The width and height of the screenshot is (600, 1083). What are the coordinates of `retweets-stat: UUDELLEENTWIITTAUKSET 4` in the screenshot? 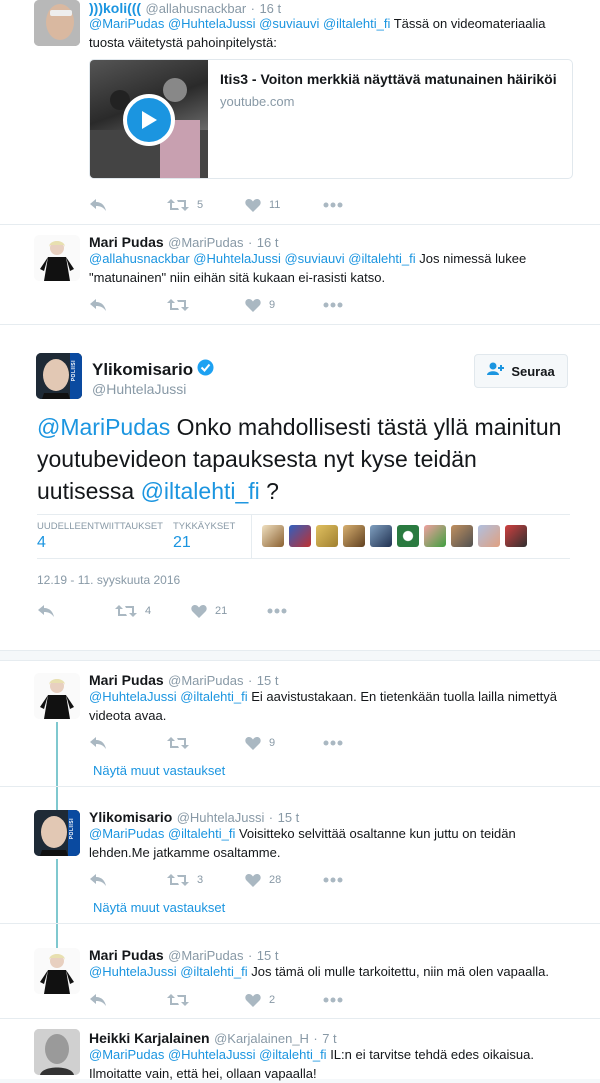 It's located at (100, 536).